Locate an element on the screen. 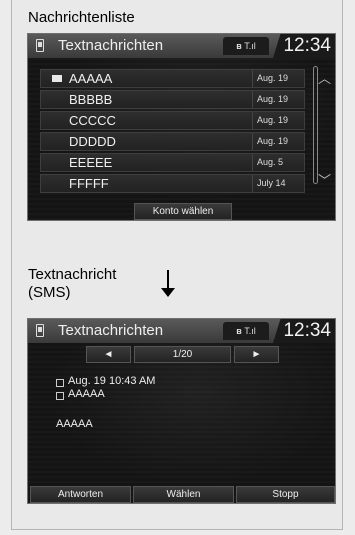  stop-button: Stopp is located at coordinates (285, 494).